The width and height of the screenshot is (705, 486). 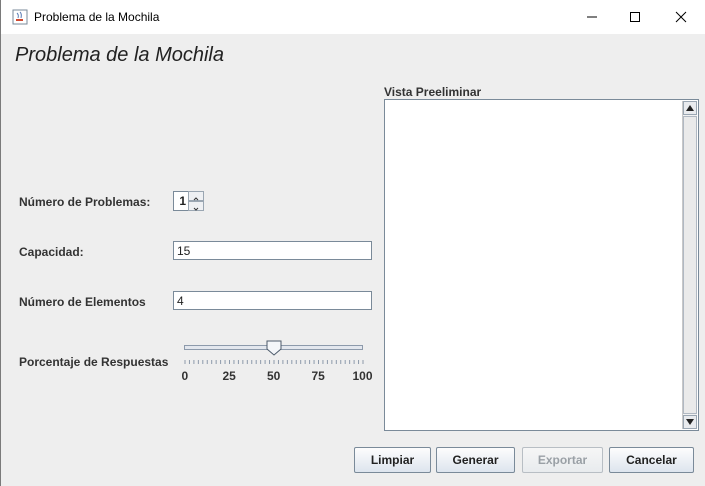 I want to click on preview-label: Vista Preeliminar, so click(x=433, y=92).